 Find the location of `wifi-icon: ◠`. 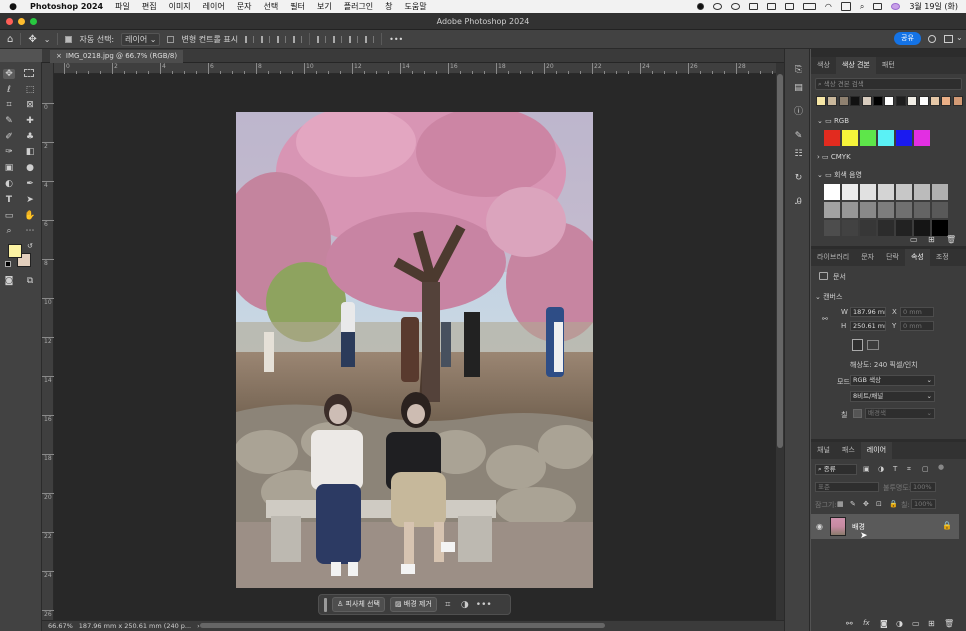

wifi-icon: ◠ is located at coordinates (828, 6).